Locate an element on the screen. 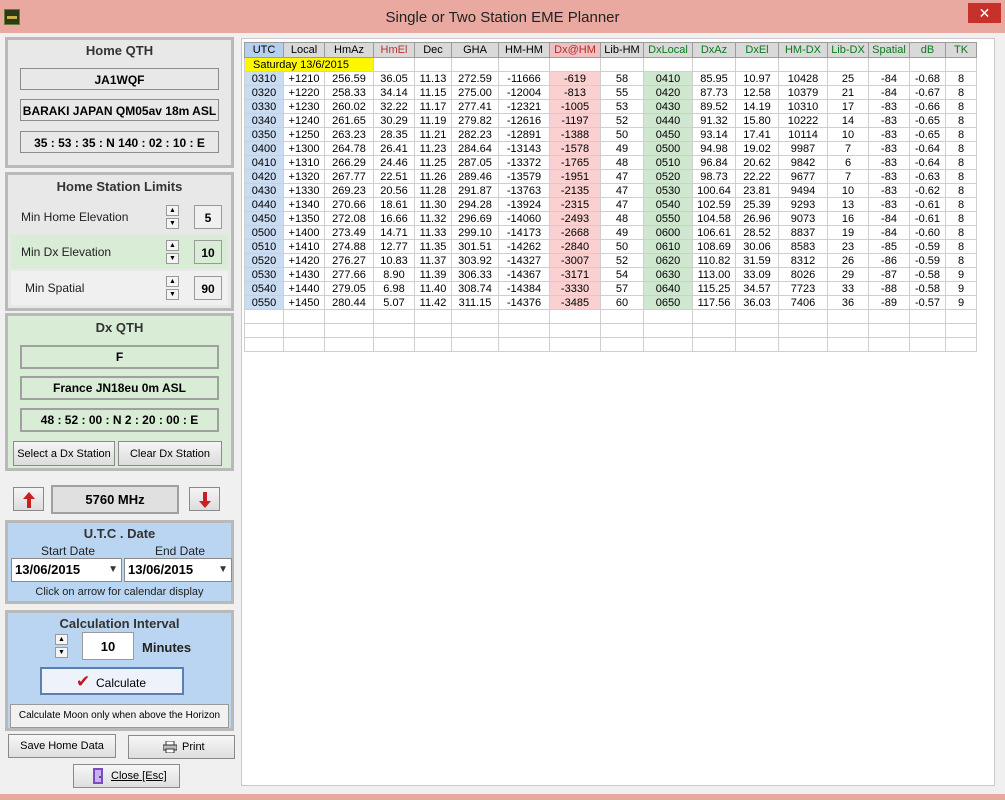  table-cell: 94.98 is located at coordinates (714, 148).